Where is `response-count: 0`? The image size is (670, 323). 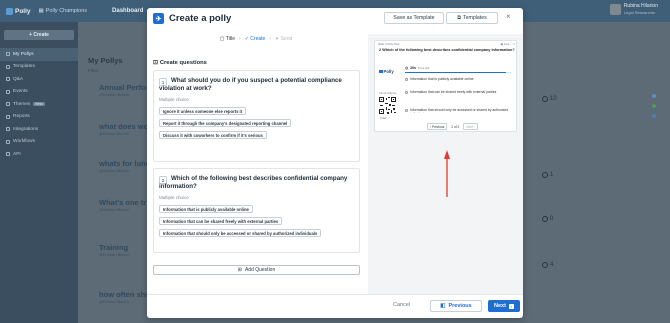 response-count: 0 is located at coordinates (547, 219).